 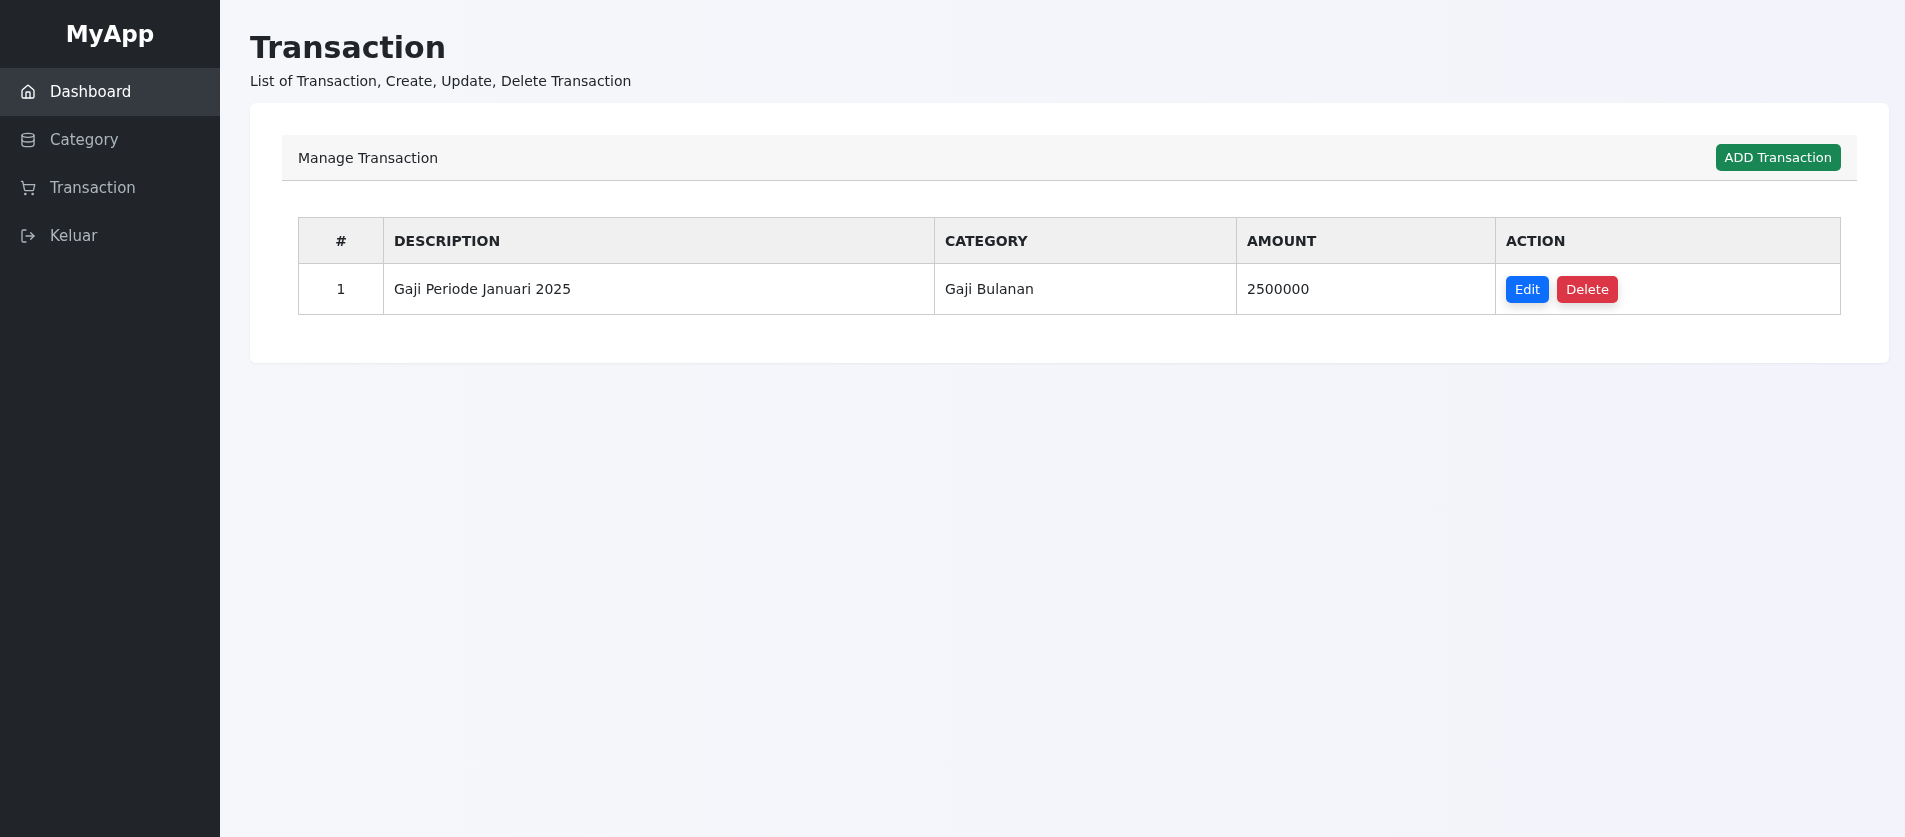 What do you see at coordinates (1366, 289) in the screenshot?
I see `table-cell: 2500000` at bounding box center [1366, 289].